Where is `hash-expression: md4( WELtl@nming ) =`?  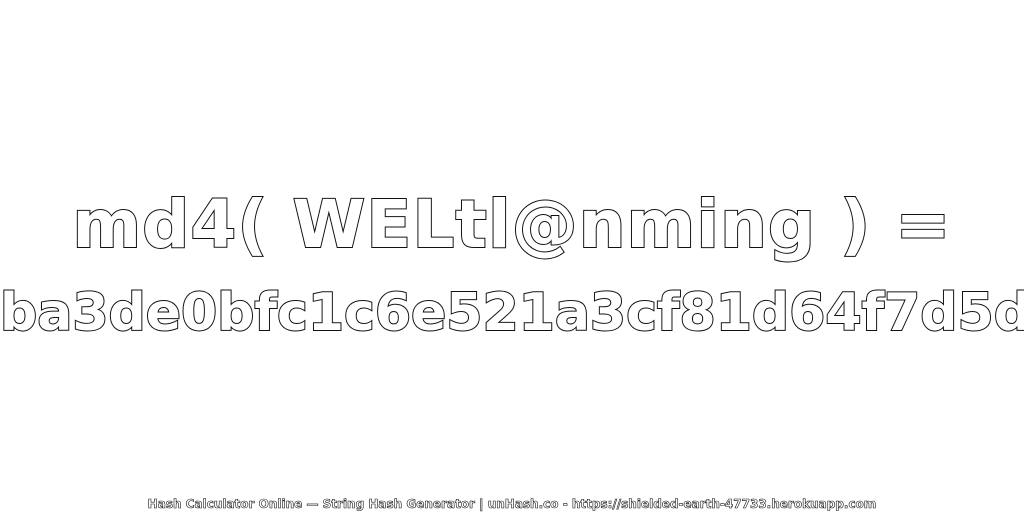 hash-expression: md4( WELtl@nming ) = is located at coordinates (511, 224).